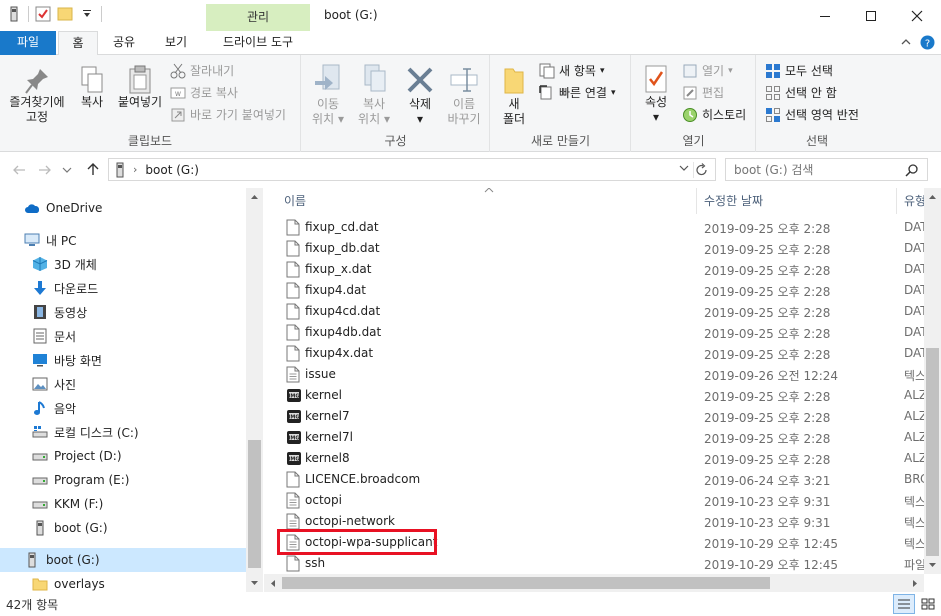  I want to click on properties-check-icon, so click(43, 14).